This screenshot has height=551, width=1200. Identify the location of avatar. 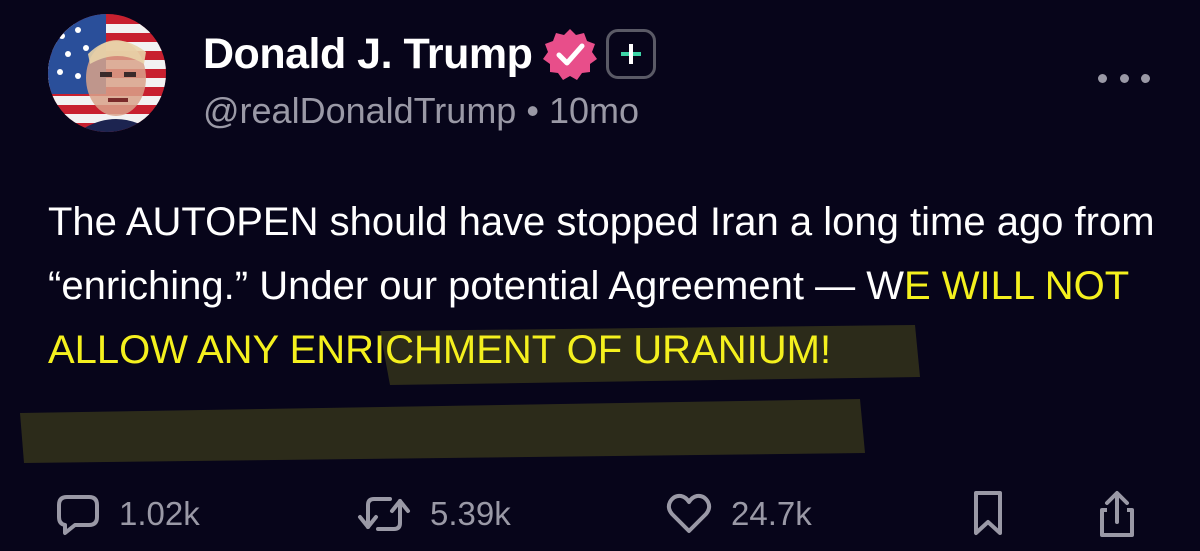
(107, 73).